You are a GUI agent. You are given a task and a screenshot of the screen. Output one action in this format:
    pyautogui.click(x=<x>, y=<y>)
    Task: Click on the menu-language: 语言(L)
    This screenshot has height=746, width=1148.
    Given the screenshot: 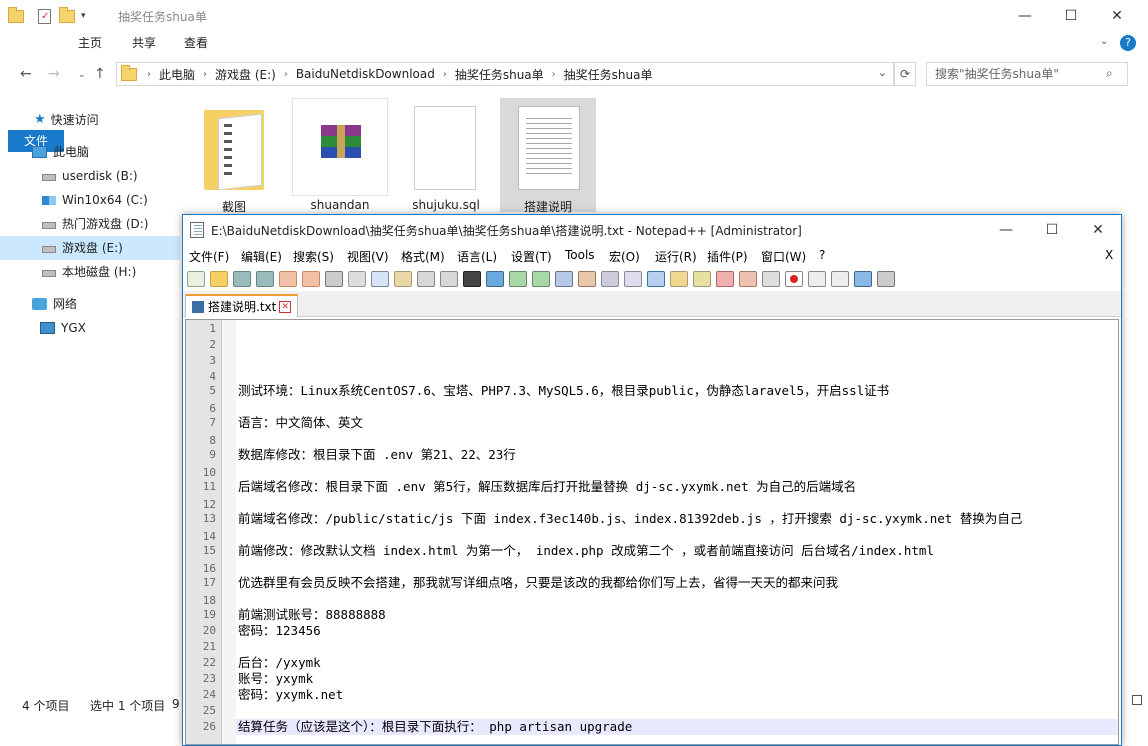 What is the action you would take?
    pyautogui.click(x=477, y=256)
    